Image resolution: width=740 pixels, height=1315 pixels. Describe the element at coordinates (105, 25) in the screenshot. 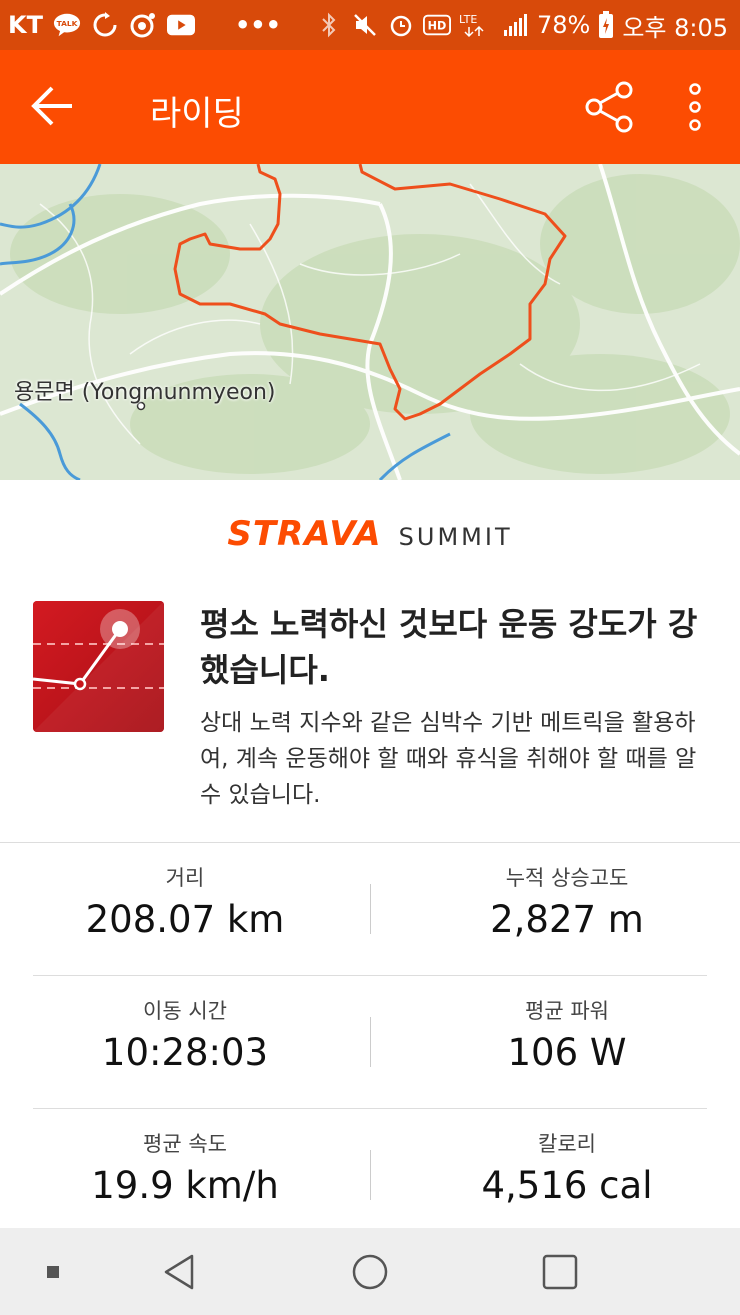

I see `sync-icon` at that location.